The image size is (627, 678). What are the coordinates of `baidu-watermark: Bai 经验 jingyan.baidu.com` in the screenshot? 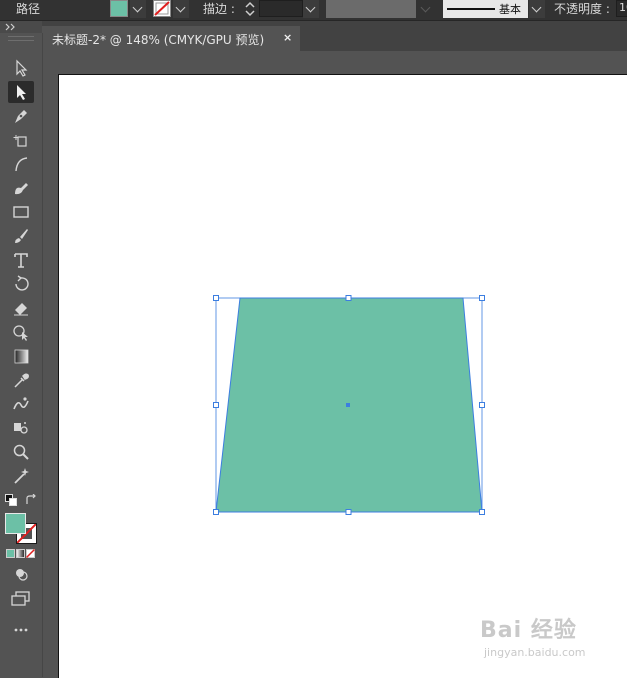 It's located at (533, 635).